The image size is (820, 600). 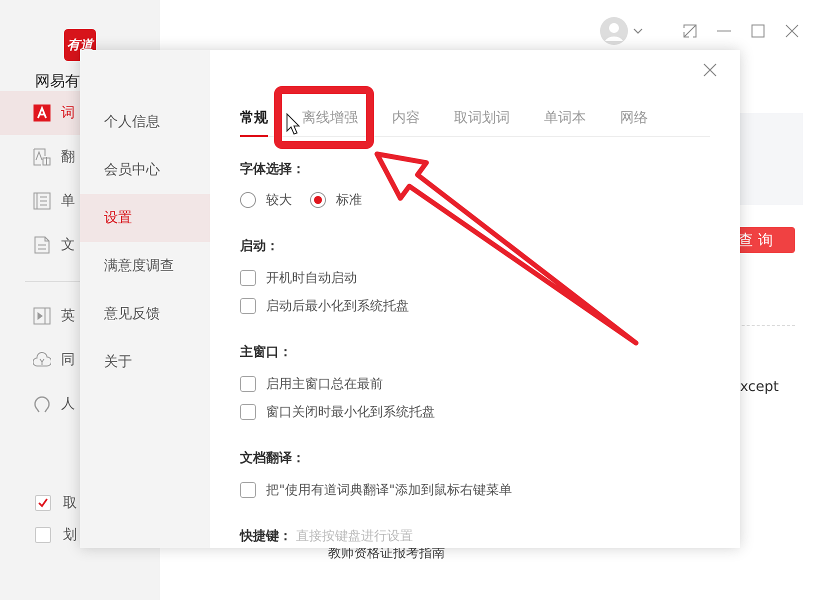 I want to click on checkbox-label: 窗口关闭时最小化到系统托盘, so click(x=350, y=412).